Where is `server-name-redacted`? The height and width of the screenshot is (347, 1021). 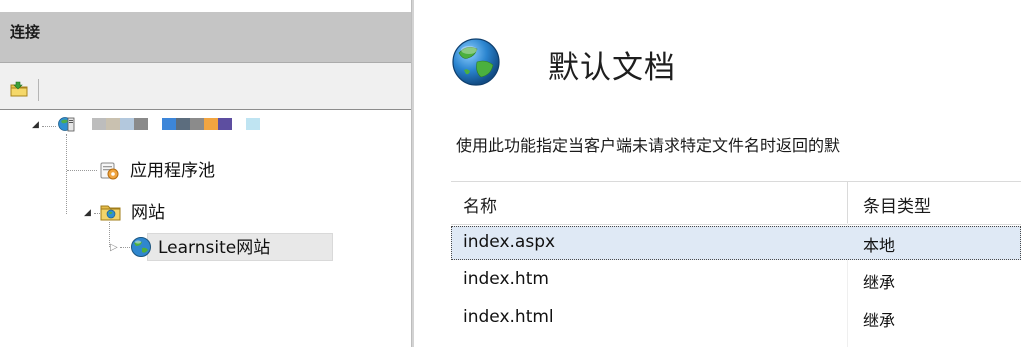
server-name-redacted is located at coordinates (176, 124).